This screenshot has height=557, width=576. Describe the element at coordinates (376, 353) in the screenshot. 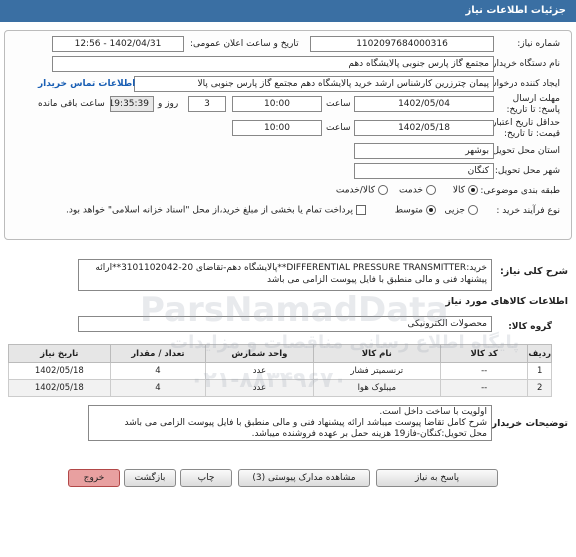

I see `col-header-name: نام کالا` at that location.